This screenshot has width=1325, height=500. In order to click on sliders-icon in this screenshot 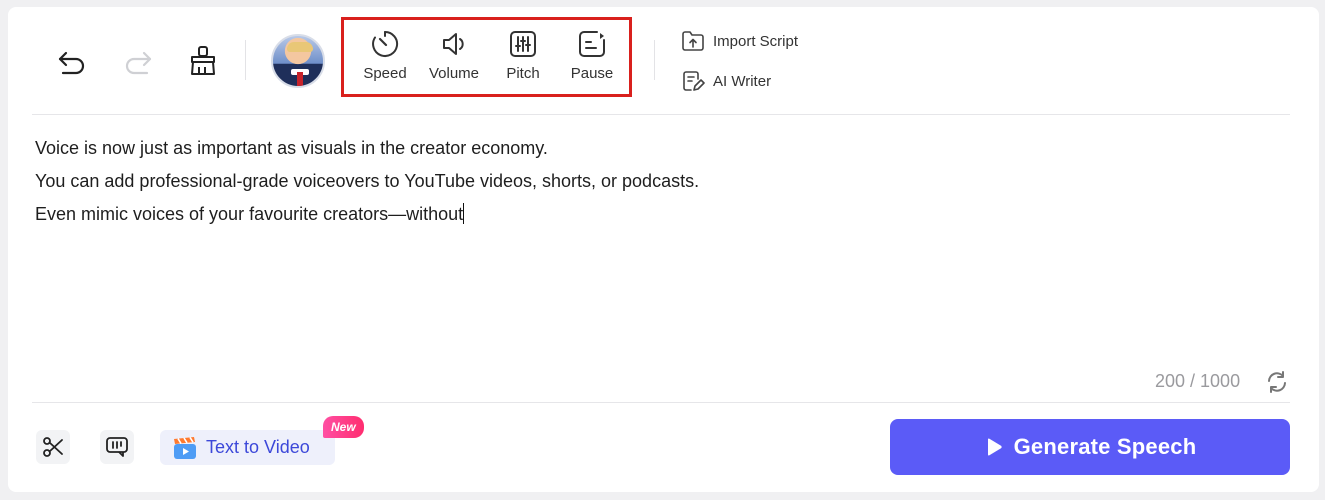, I will do `click(523, 44)`.